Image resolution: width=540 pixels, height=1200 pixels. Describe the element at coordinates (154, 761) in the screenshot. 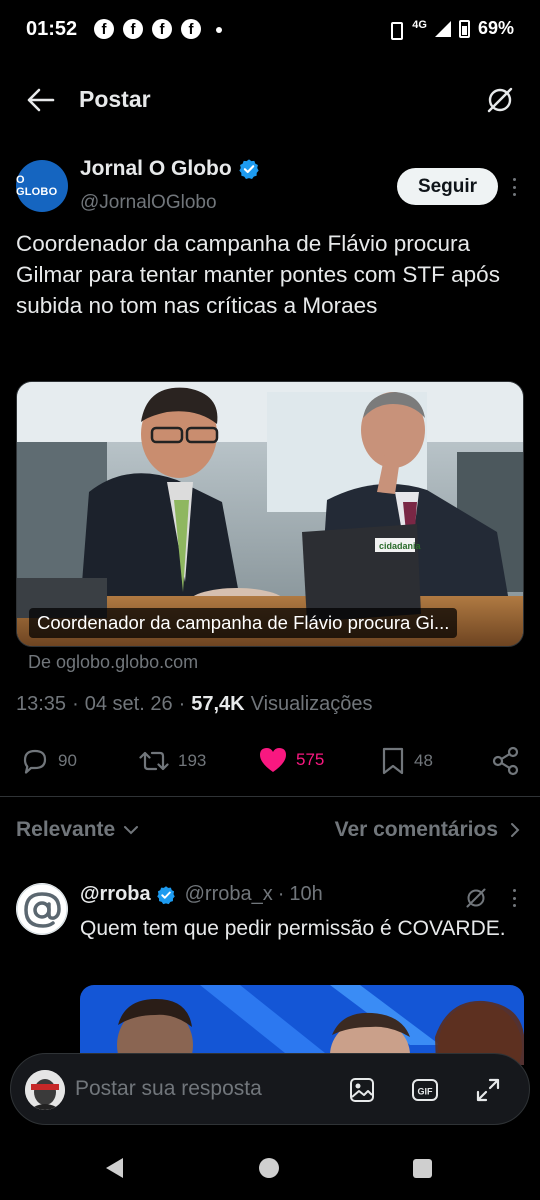

I see `repost-icon` at that location.